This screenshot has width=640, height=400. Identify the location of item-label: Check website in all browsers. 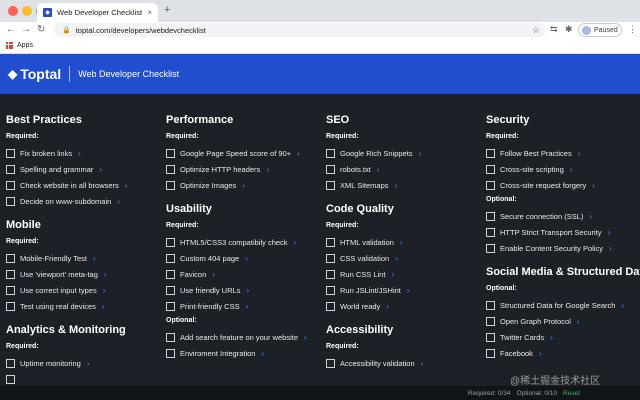
(69, 185).